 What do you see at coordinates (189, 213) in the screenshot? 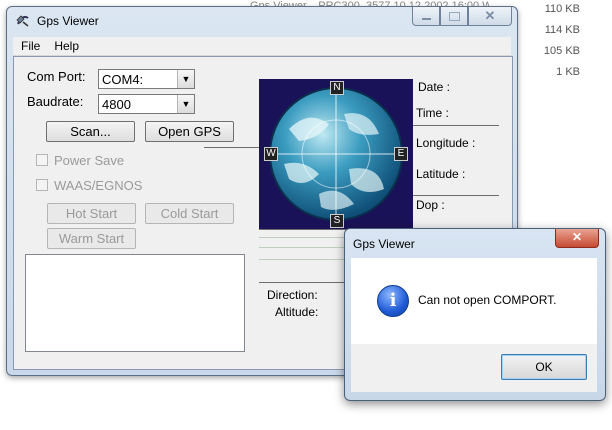
I see `cold-start-button: Cold Start` at bounding box center [189, 213].